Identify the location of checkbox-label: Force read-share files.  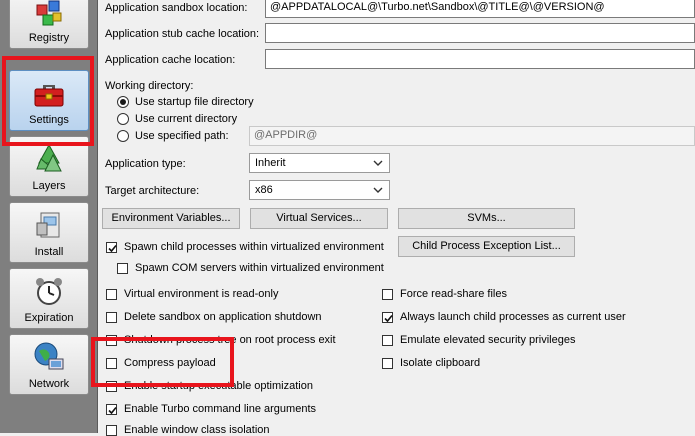
(453, 294).